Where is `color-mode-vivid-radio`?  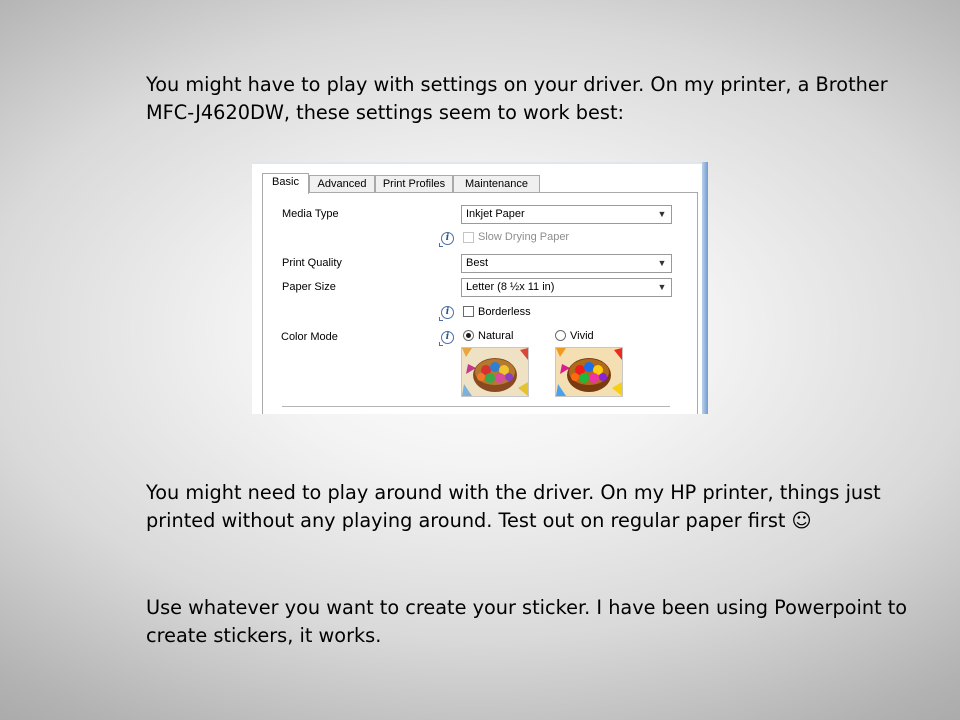
color-mode-vivid-radio is located at coordinates (560, 335).